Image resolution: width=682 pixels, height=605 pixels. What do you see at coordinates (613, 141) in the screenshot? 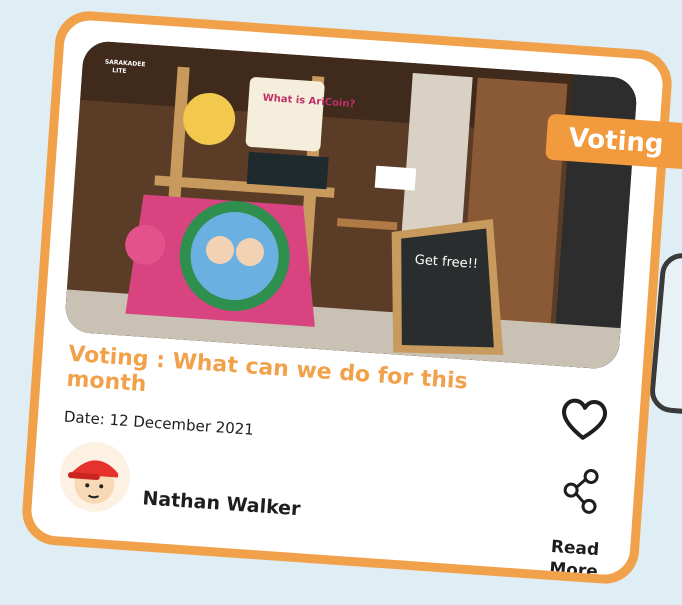
I see `category-badge: Voting` at bounding box center [613, 141].